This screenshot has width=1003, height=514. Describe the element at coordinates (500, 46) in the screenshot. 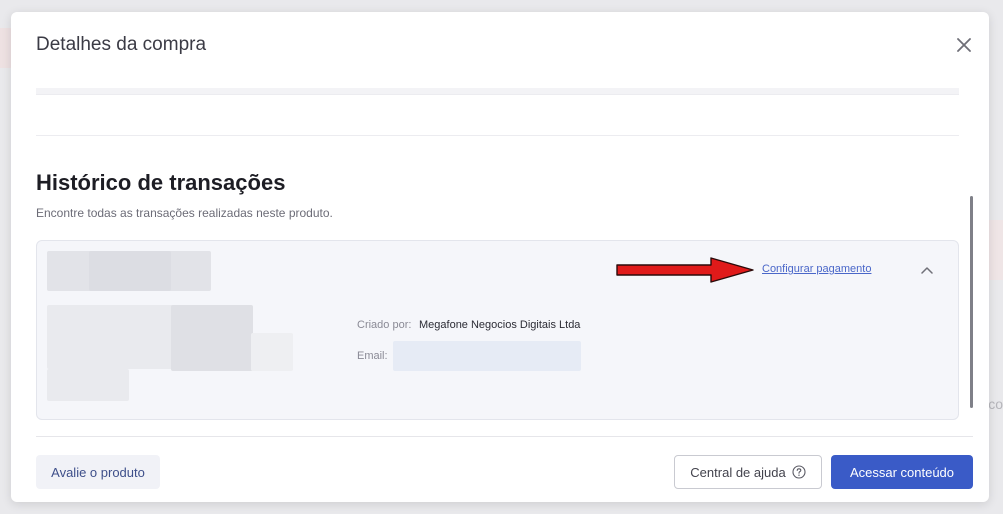

I see `modal-header: Detalhes da compra` at that location.